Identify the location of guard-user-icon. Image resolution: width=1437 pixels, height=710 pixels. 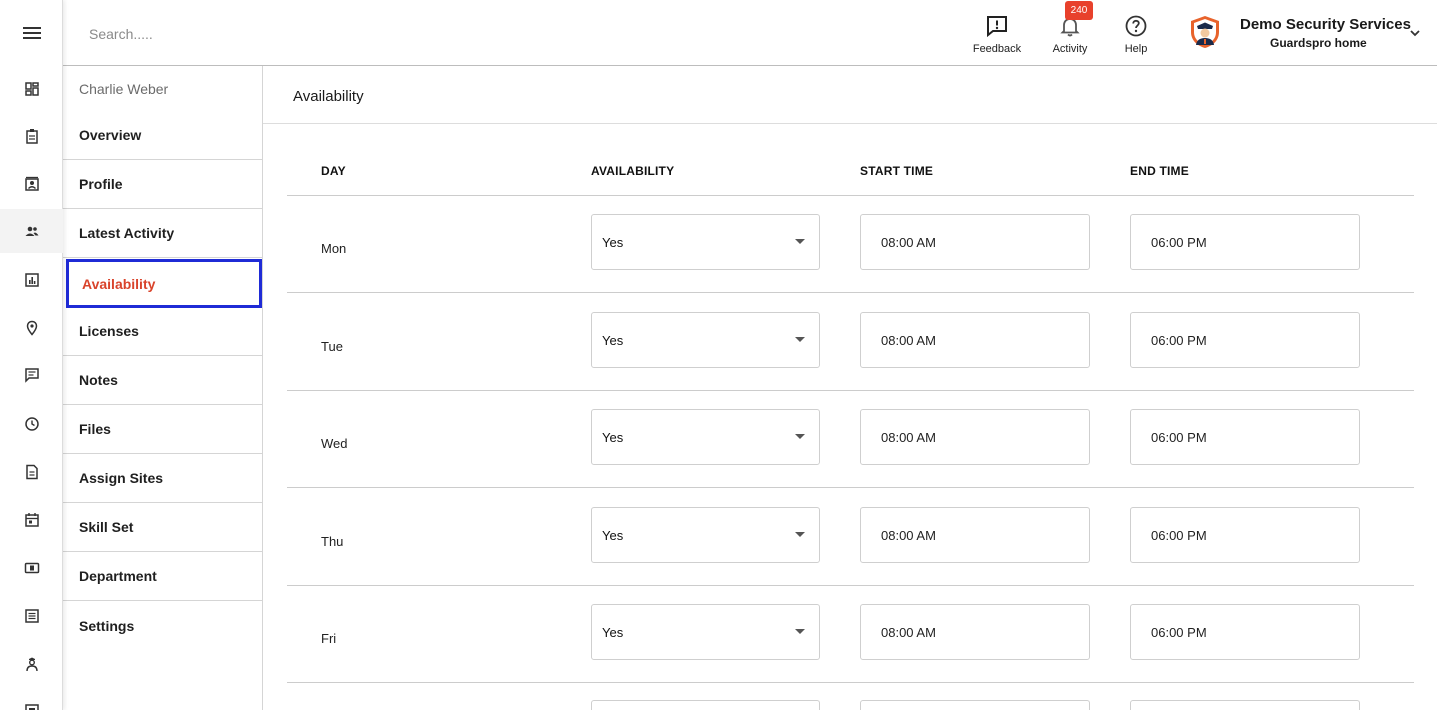
(31, 664).